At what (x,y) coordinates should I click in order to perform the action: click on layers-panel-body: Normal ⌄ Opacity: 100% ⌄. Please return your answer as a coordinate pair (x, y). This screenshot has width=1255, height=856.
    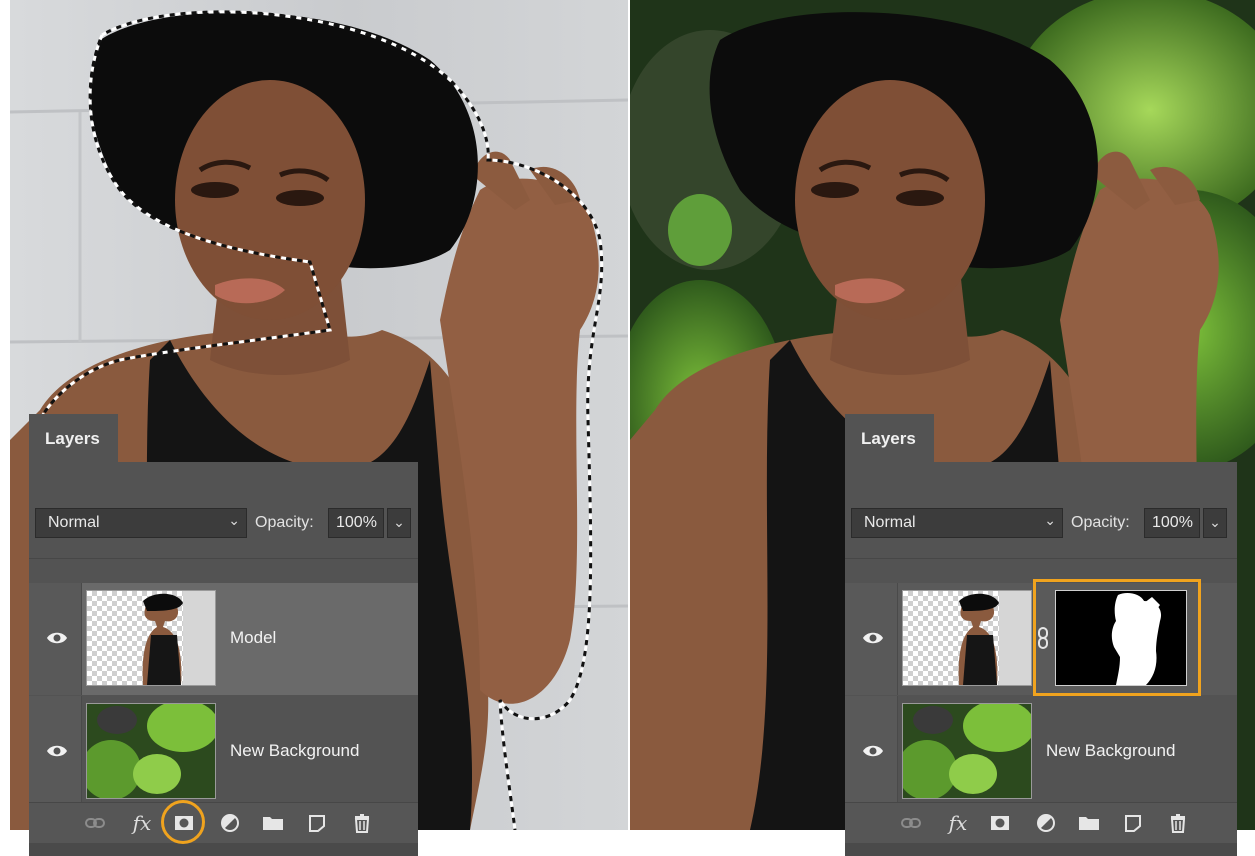
    Looking at the image, I should click on (223, 659).